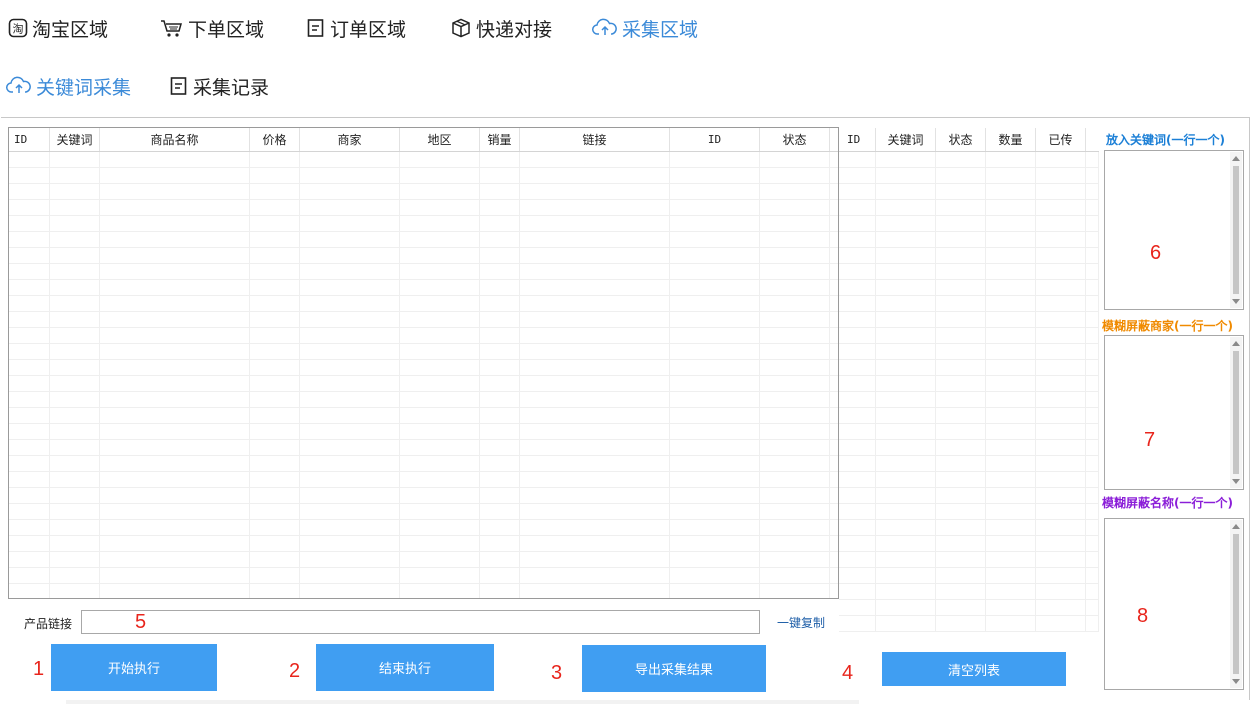 The width and height of the screenshot is (1259, 704). What do you see at coordinates (660, 29) in the screenshot?
I see `nav-label: 采集区域` at bounding box center [660, 29].